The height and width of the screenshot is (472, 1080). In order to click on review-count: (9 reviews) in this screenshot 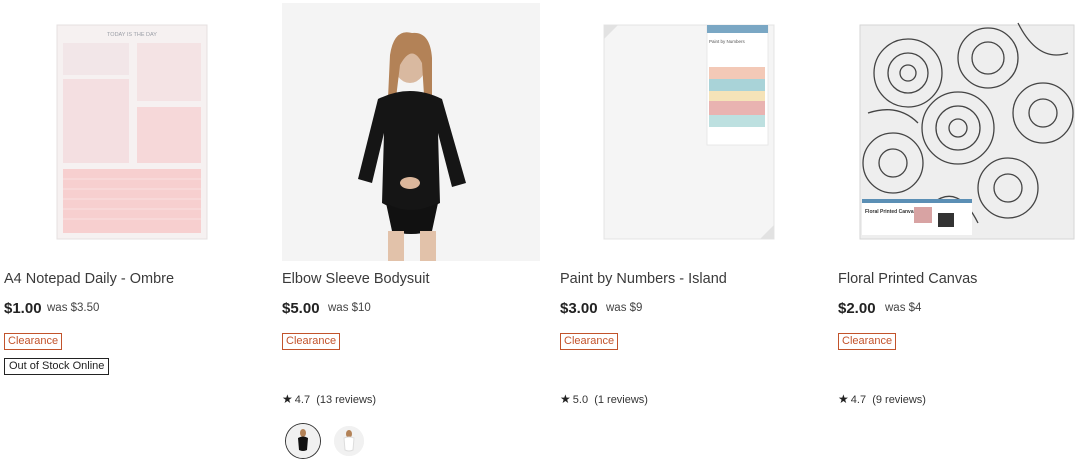, I will do `click(899, 400)`.